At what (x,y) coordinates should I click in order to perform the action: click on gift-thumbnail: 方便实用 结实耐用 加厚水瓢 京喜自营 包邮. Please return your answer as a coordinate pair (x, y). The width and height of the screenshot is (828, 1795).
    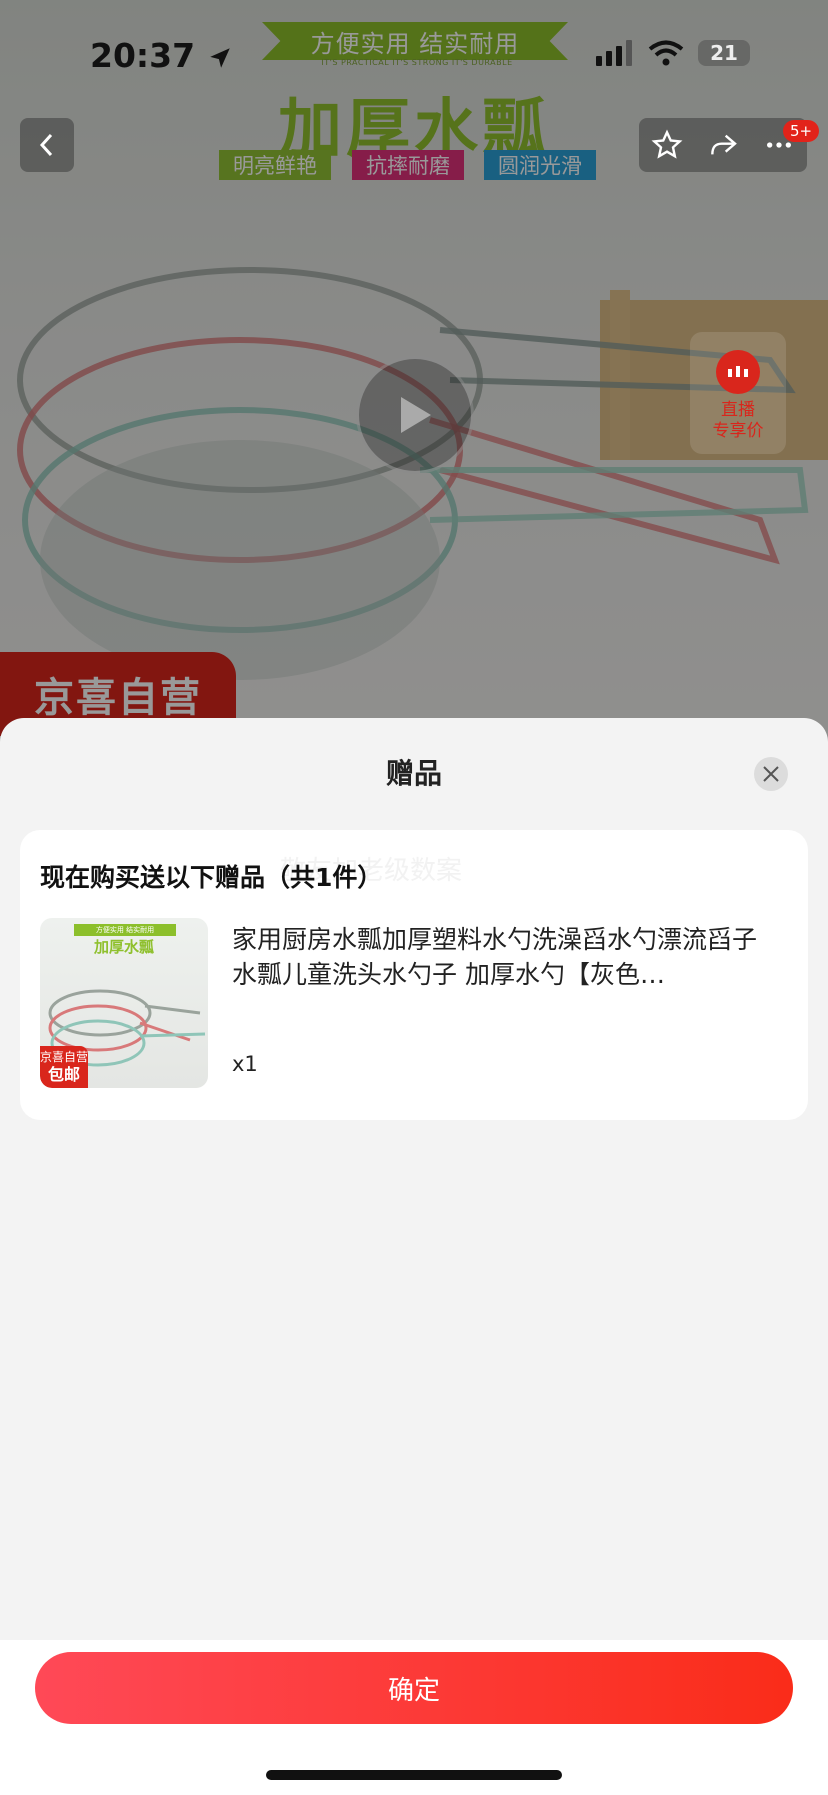
    Looking at the image, I should click on (124, 1003).